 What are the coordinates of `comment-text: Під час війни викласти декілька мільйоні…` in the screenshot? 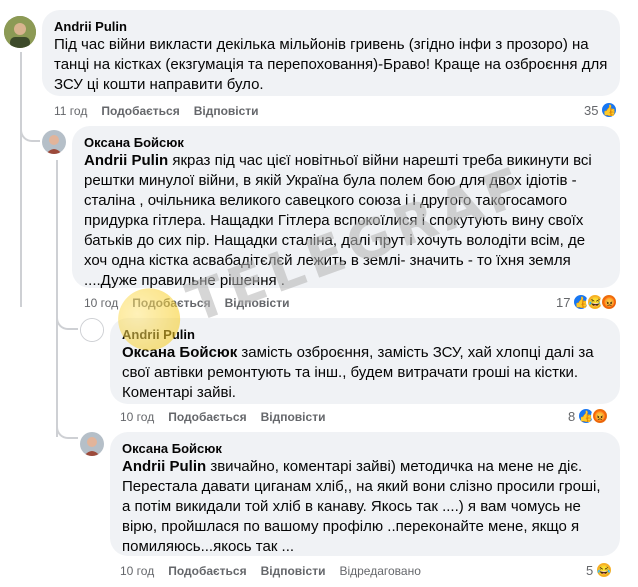 It's located at (331, 64).